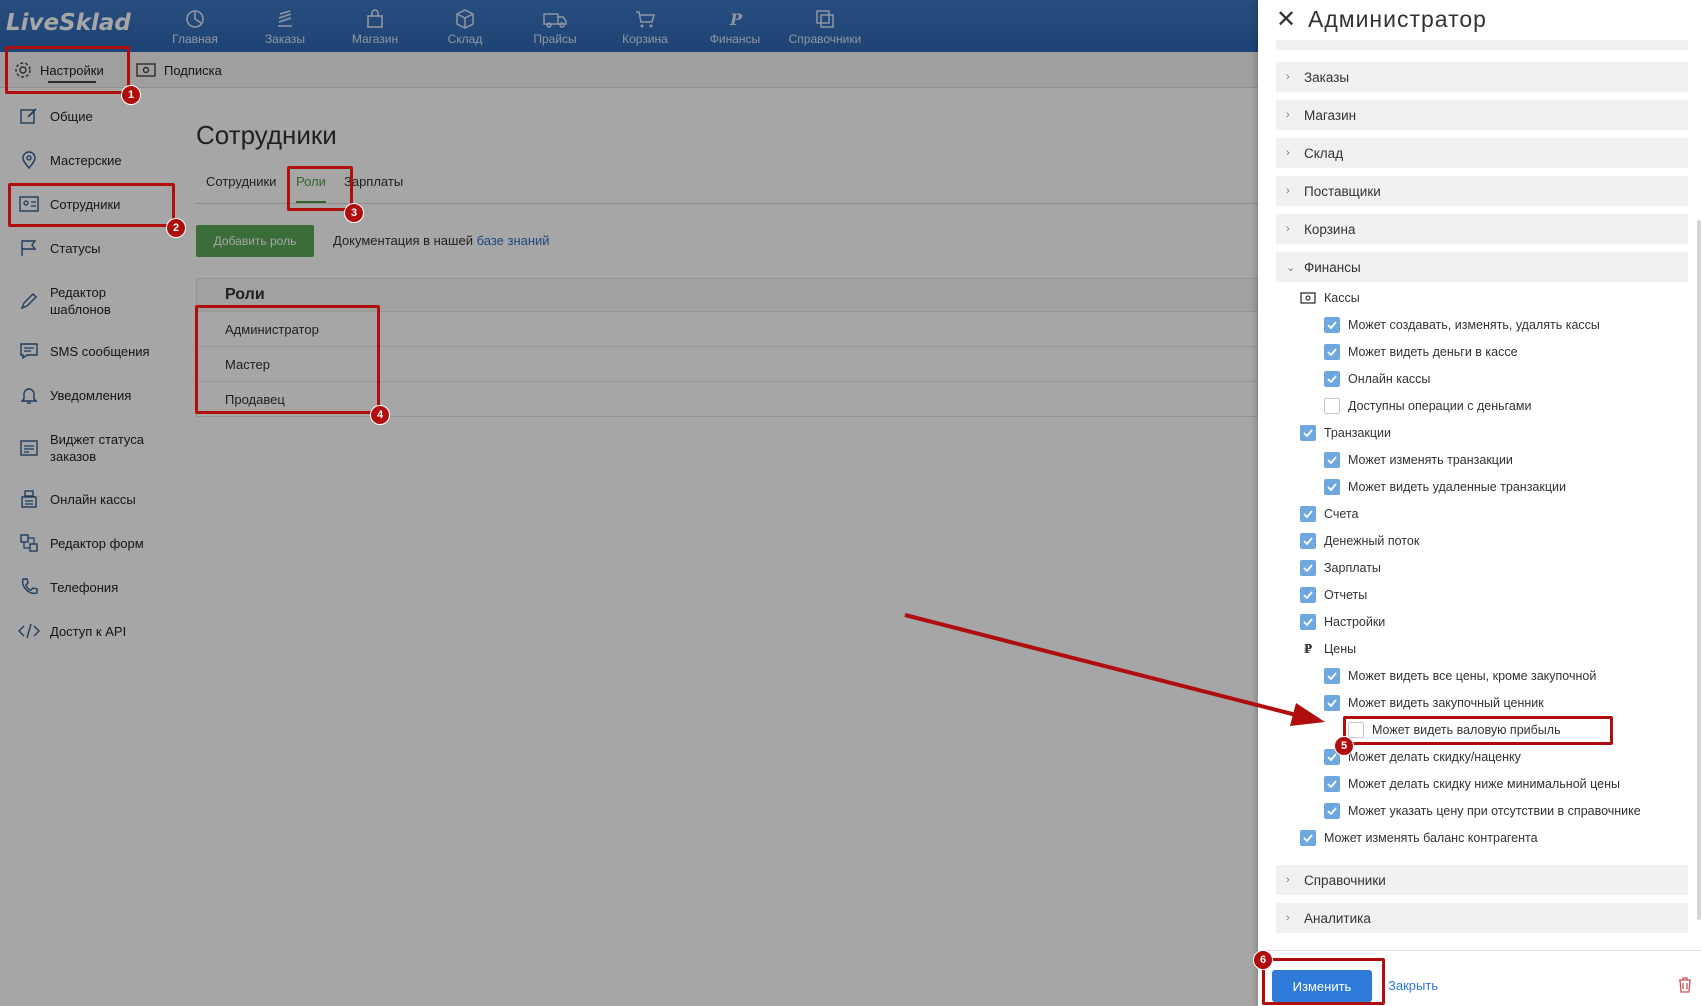  I want to click on section-label: Поставщики, so click(1342, 191).